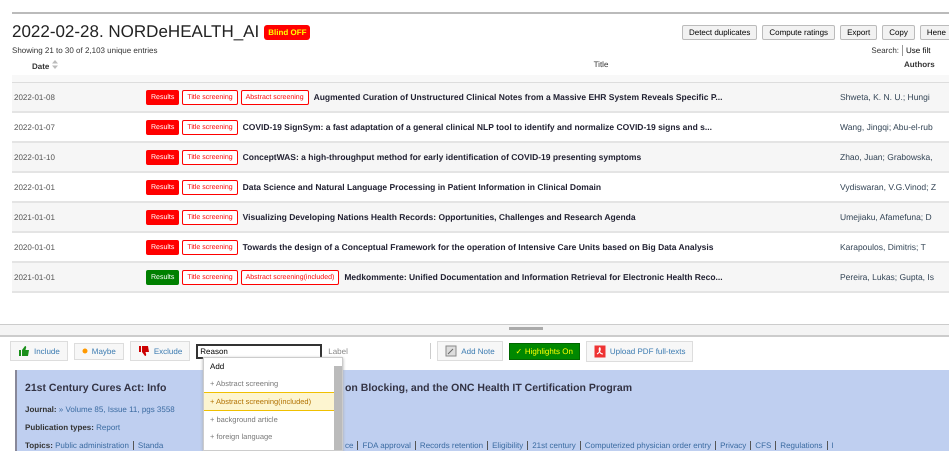 This screenshot has width=949, height=451. I want to click on authors-cell-text: Pereira, Lukas; Gupta, Is, so click(886, 277).